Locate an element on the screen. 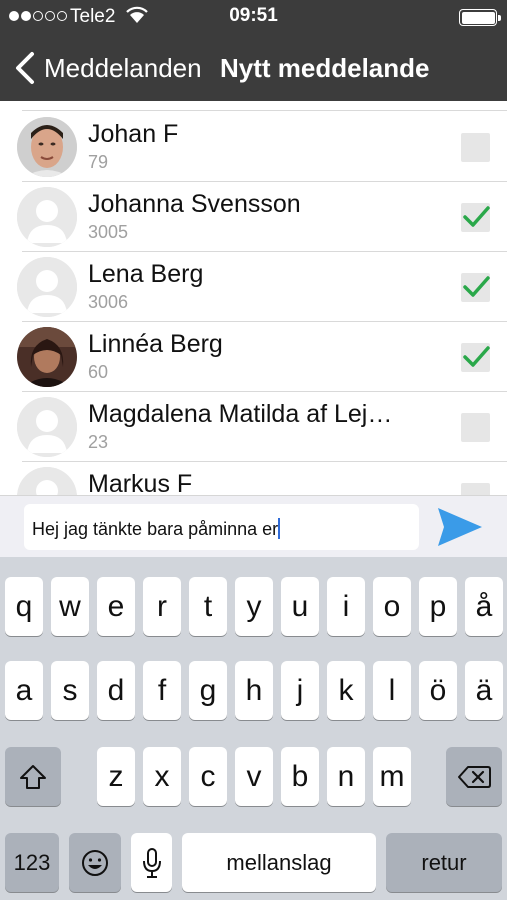 The width and height of the screenshot is (507, 900). message-input: Hej jag tänkte bara påminna er is located at coordinates (221, 527).